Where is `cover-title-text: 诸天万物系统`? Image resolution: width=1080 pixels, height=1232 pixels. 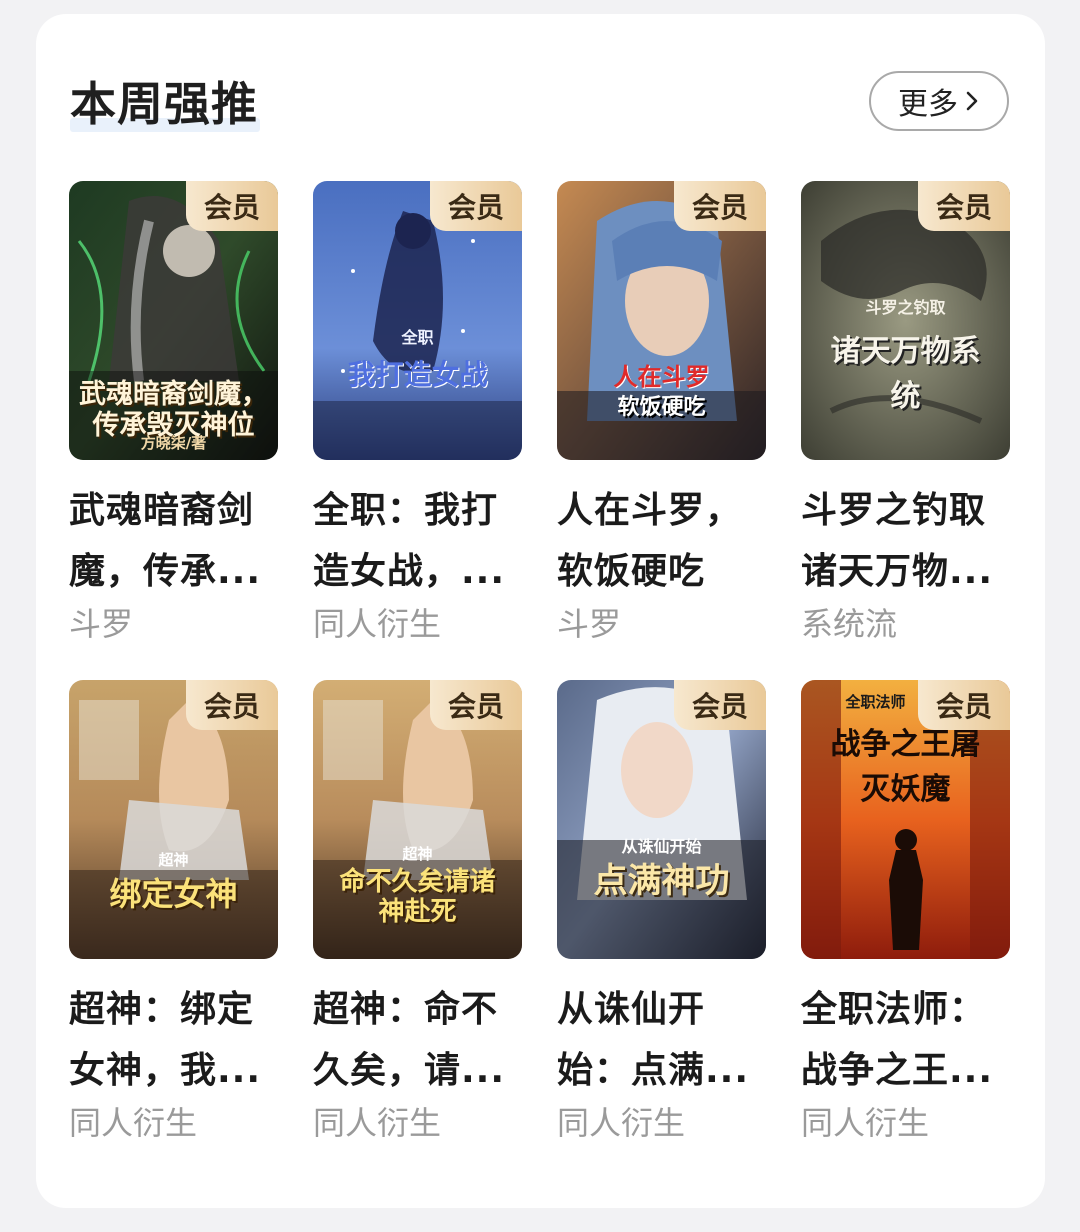 cover-title-text: 诸天万物系统 is located at coordinates (905, 374).